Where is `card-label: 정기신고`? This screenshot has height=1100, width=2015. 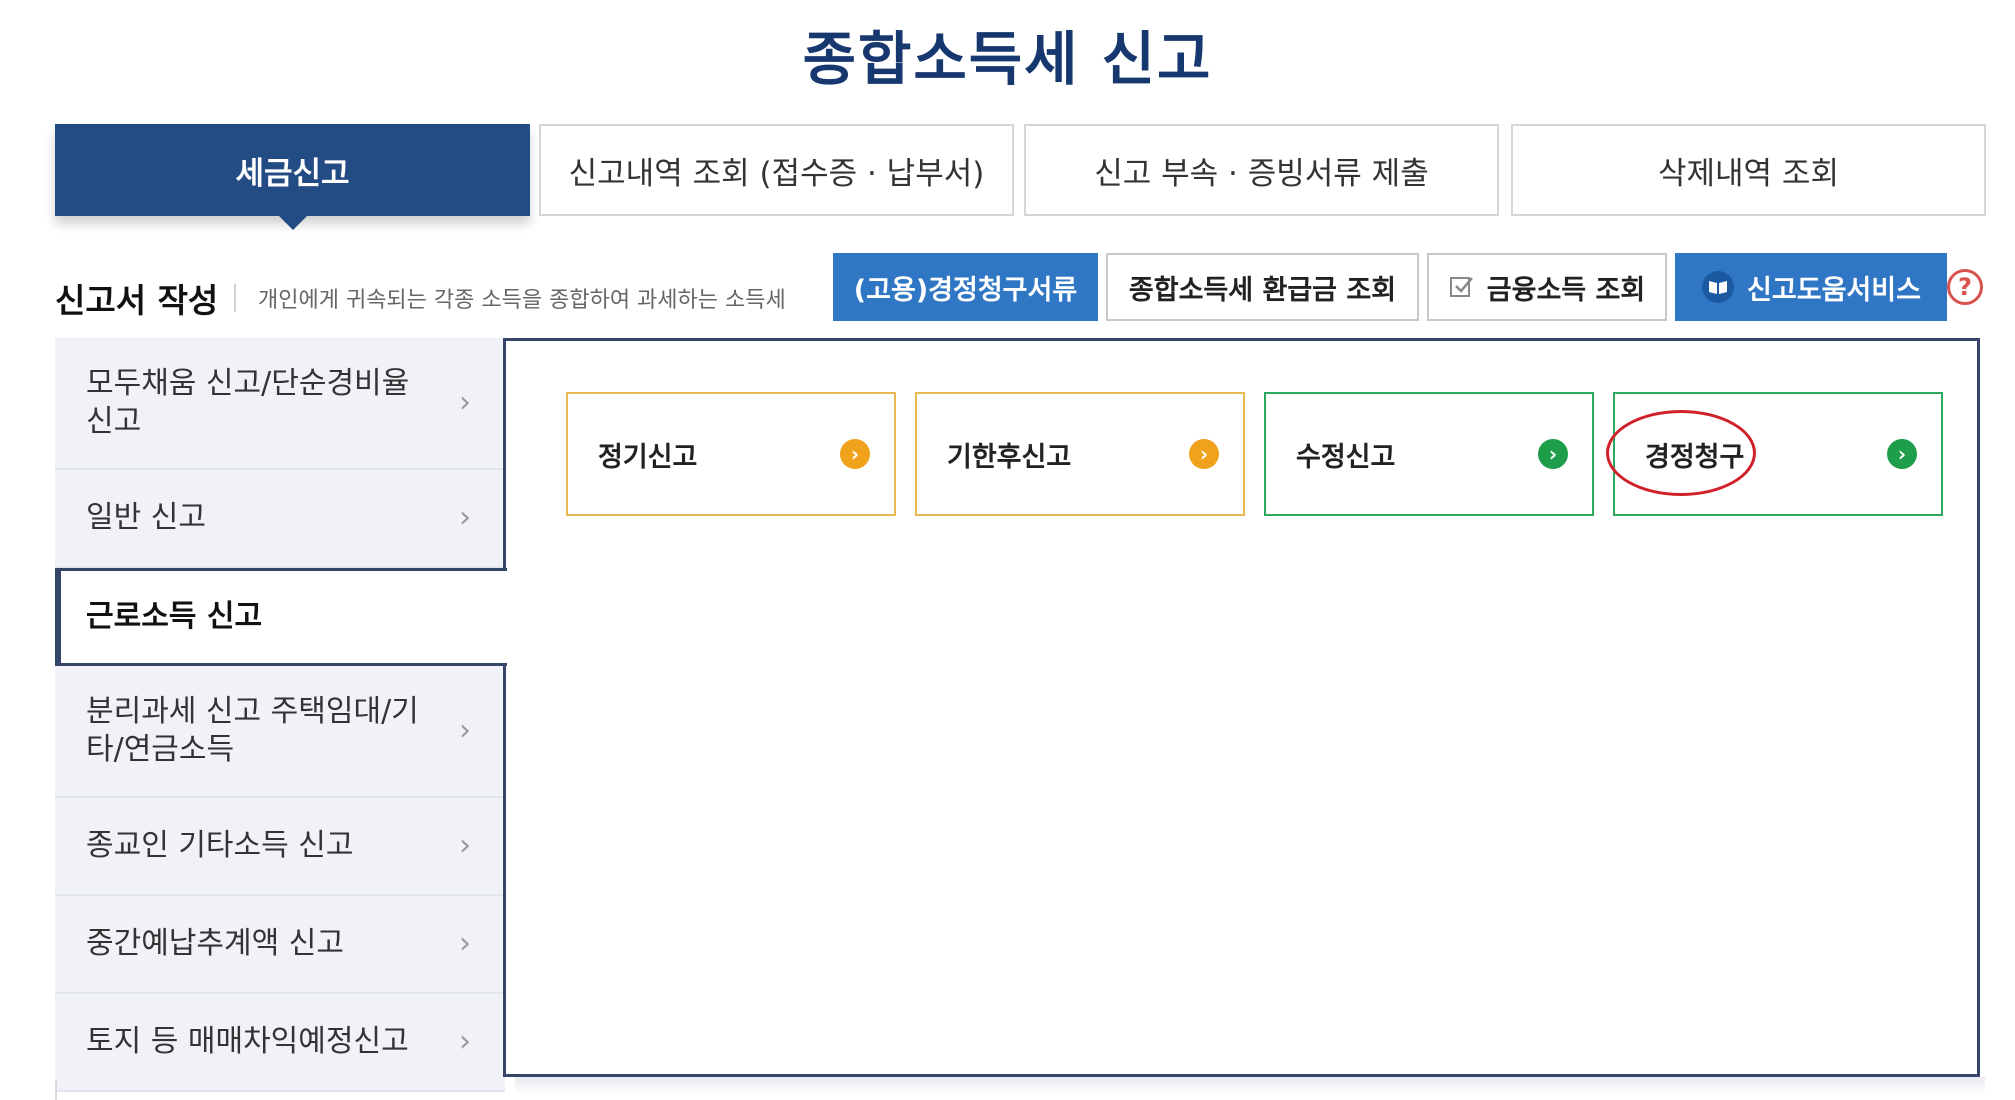
card-label: 정기신고 is located at coordinates (648, 457).